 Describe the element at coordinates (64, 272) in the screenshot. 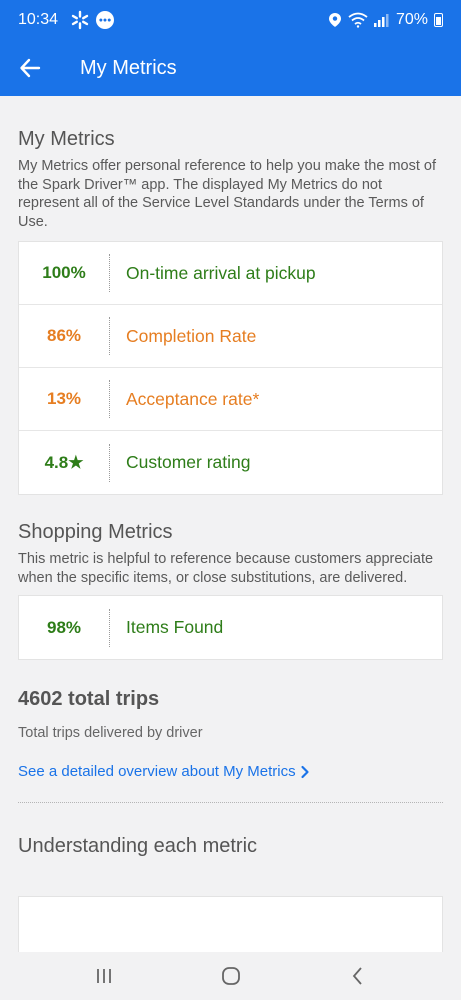

I see `metric-value: 100%` at that location.